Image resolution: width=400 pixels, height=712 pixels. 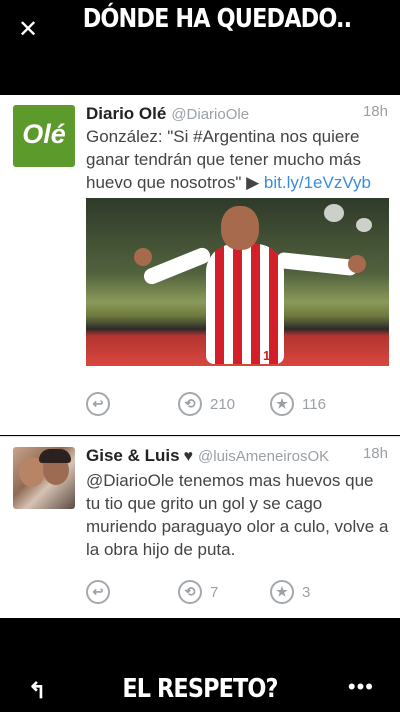 I want to click on author-handle: @DiarioOle, so click(x=210, y=114).